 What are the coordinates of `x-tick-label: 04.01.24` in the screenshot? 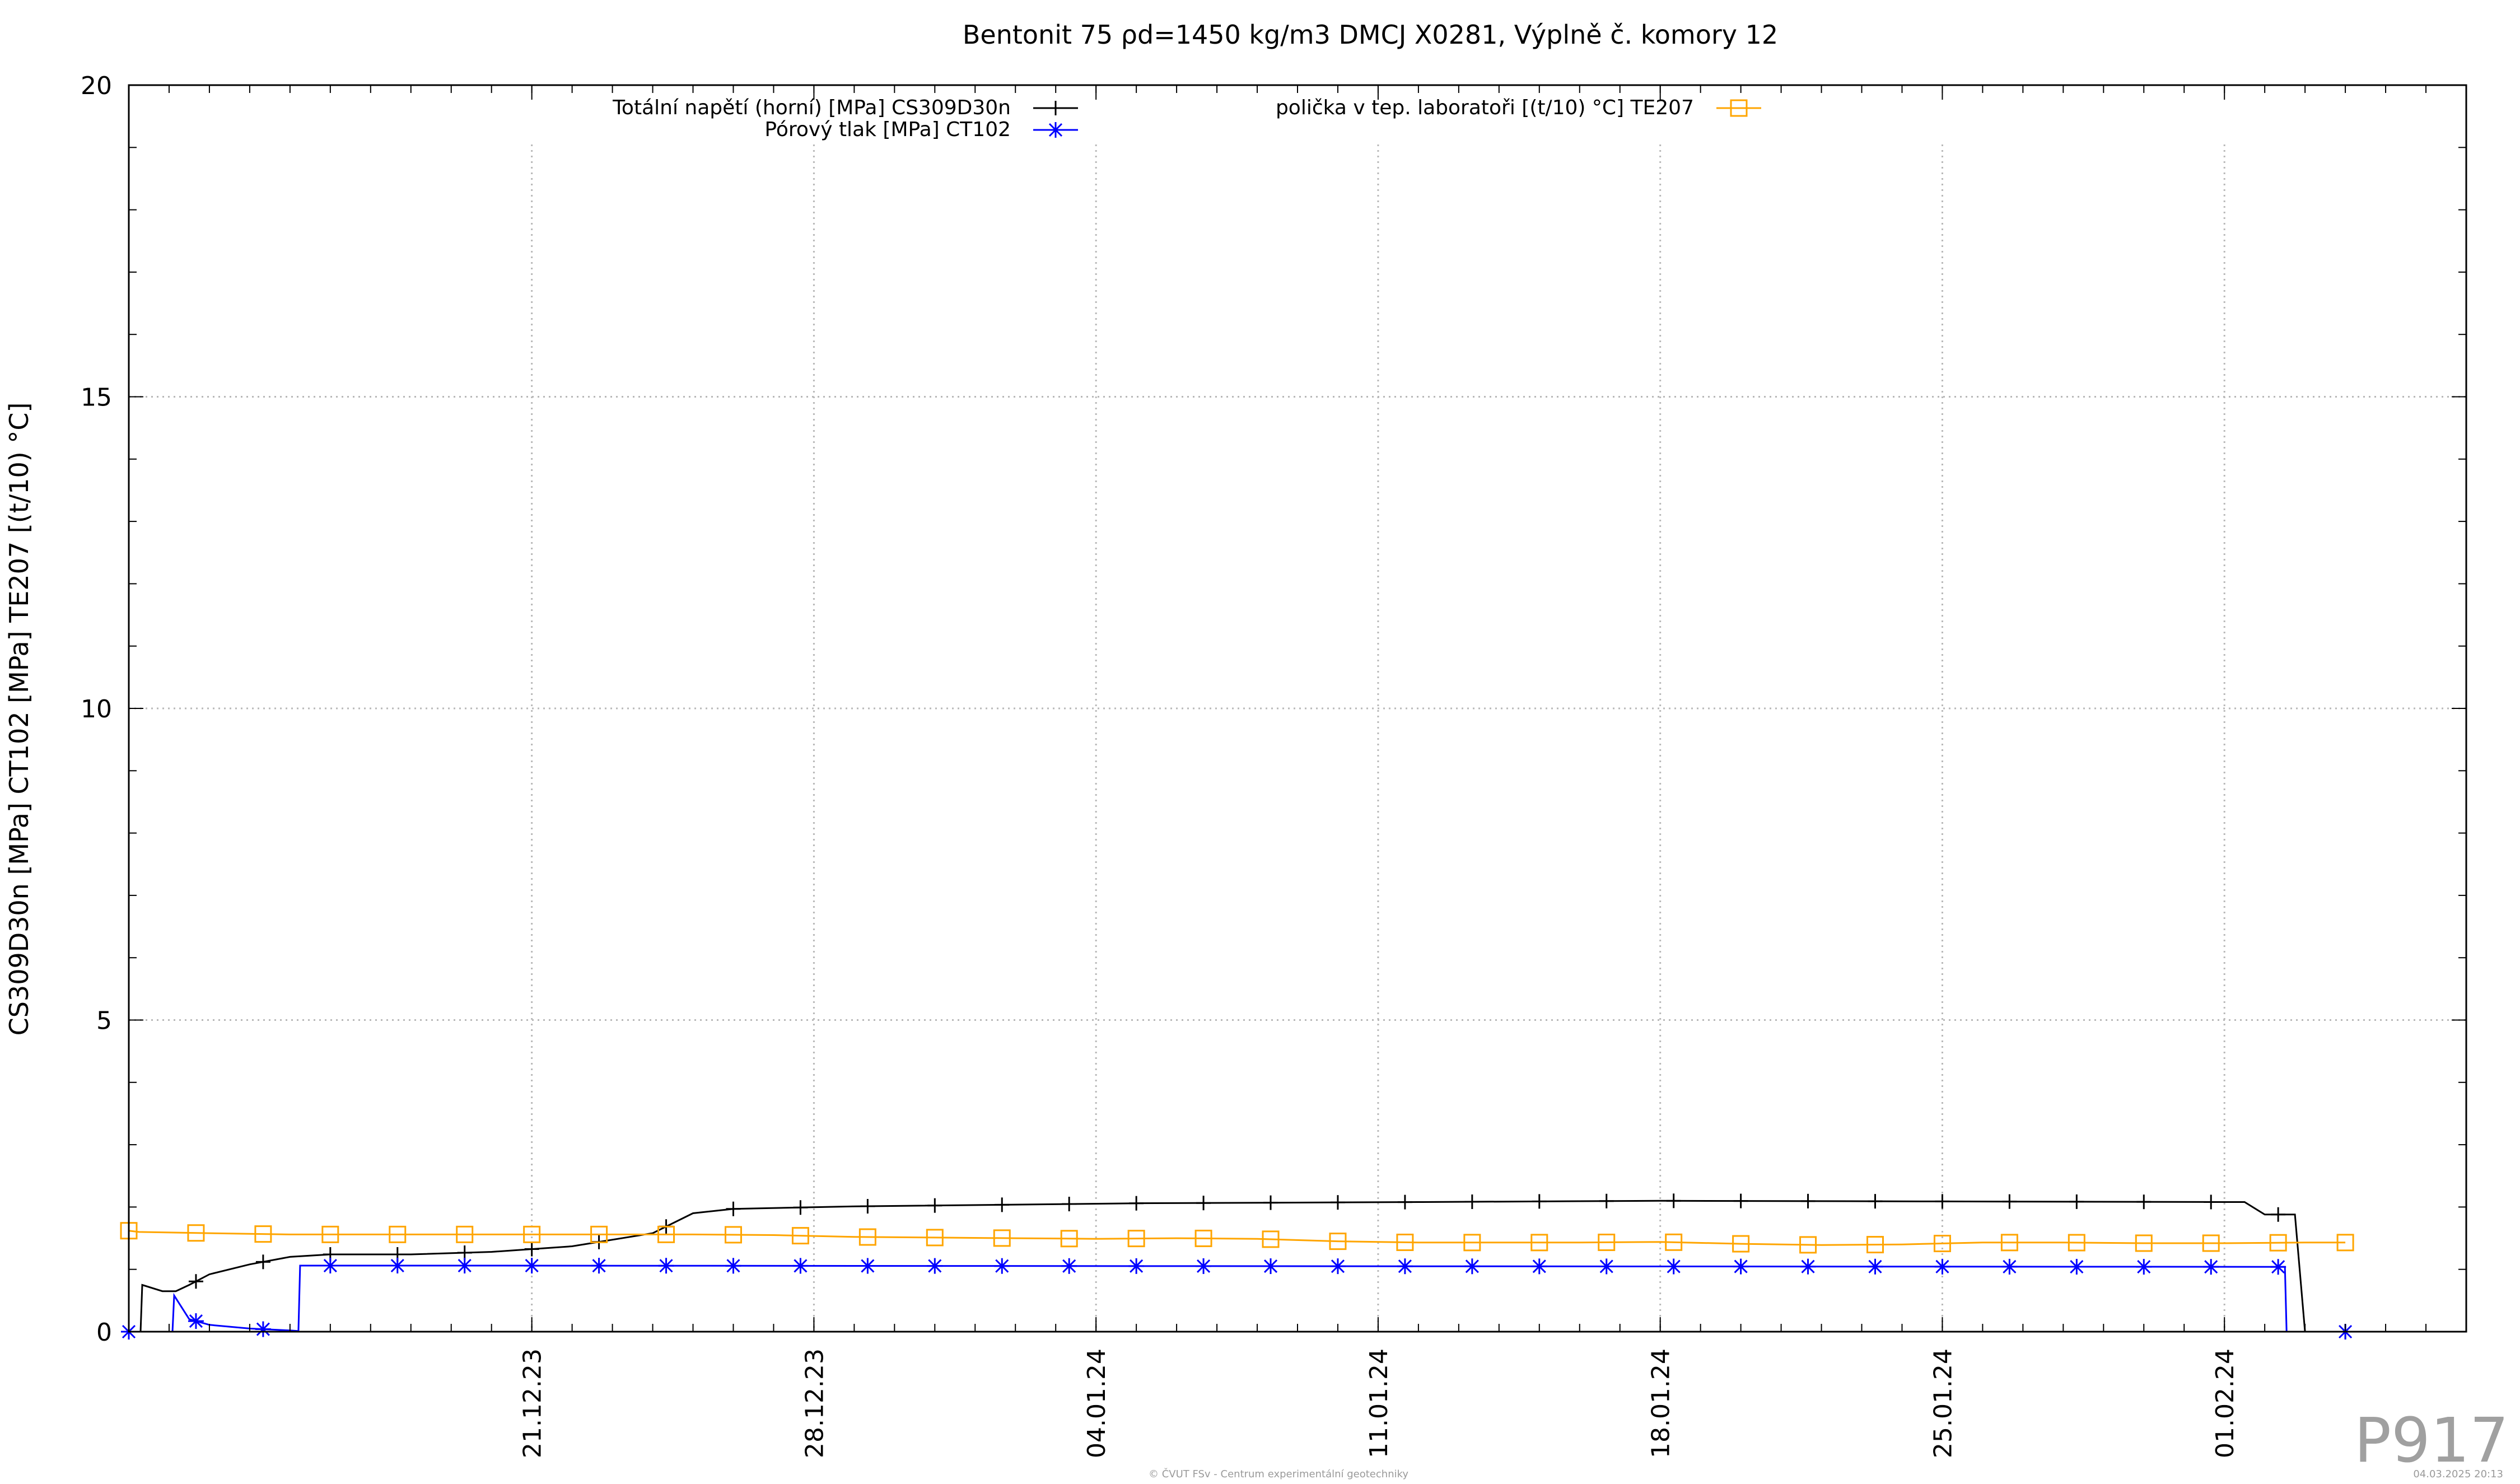 It's located at (1097, 1403).